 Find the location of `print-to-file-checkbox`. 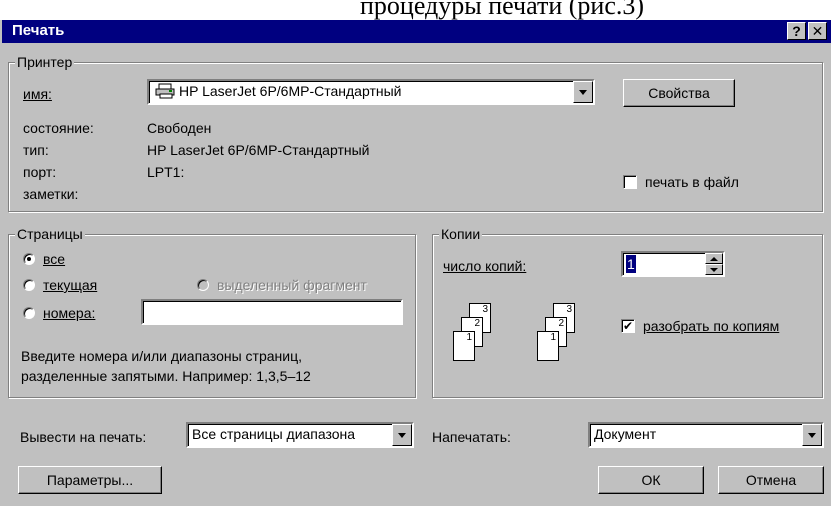

print-to-file-checkbox is located at coordinates (630, 182).